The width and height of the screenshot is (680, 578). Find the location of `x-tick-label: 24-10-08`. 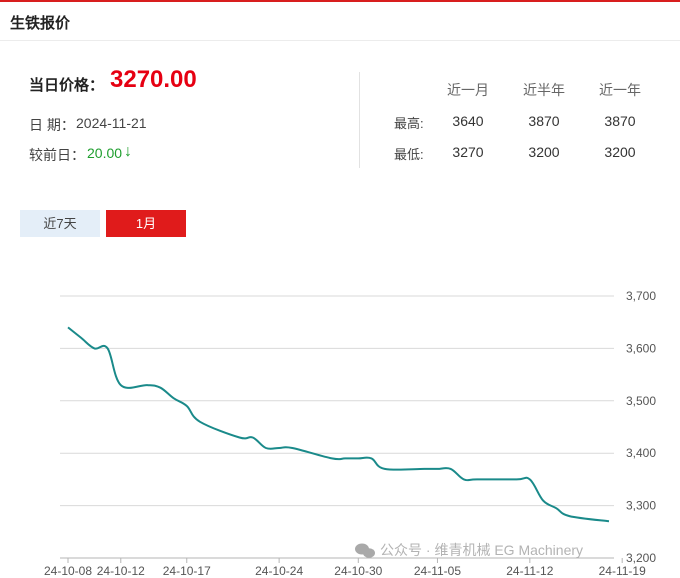

x-tick-label: 24-10-08 is located at coordinates (68, 571).